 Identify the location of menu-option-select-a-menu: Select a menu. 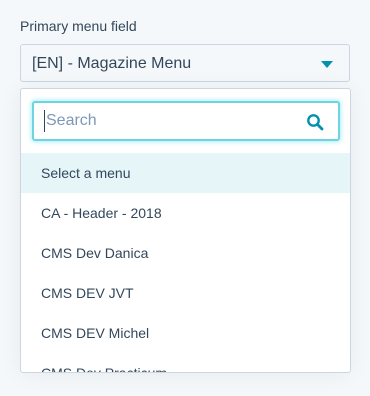
(185, 173).